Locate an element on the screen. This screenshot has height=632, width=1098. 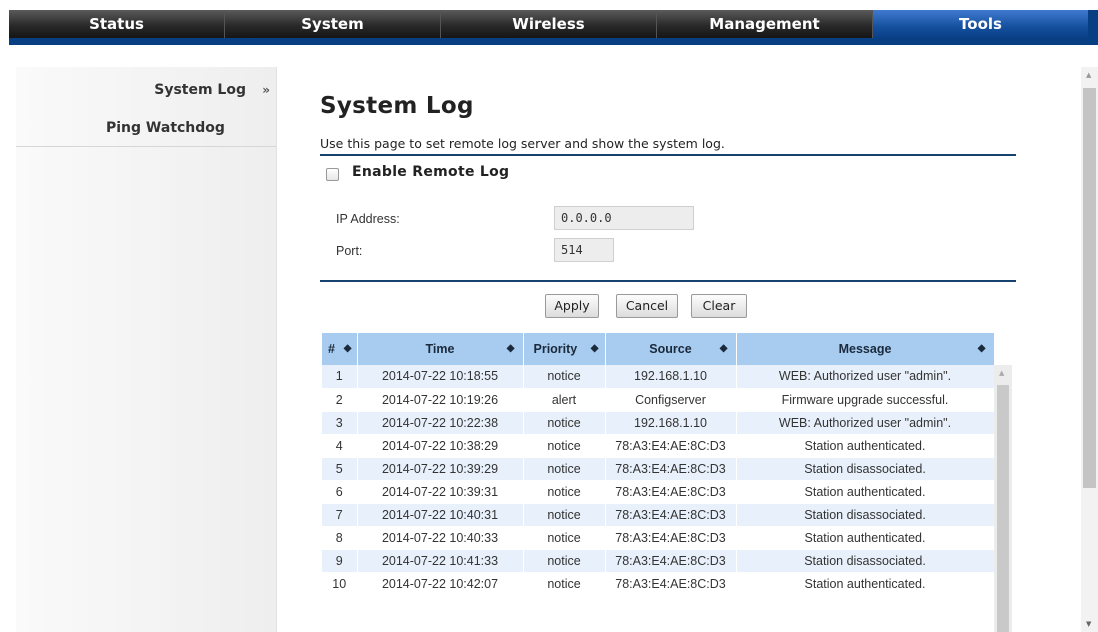
cell-time: 2014-07-22 10:19:26 is located at coordinates (440, 400).